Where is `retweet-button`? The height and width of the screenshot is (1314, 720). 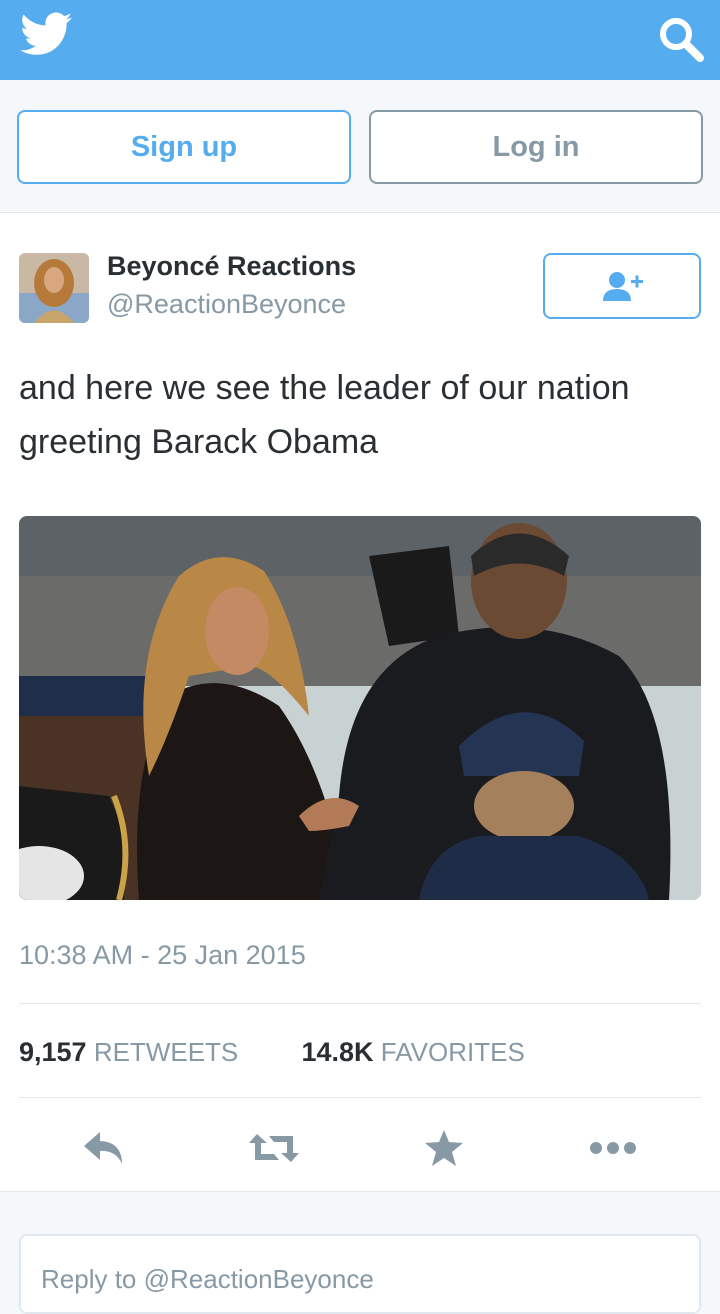 retweet-button is located at coordinates (274, 1148).